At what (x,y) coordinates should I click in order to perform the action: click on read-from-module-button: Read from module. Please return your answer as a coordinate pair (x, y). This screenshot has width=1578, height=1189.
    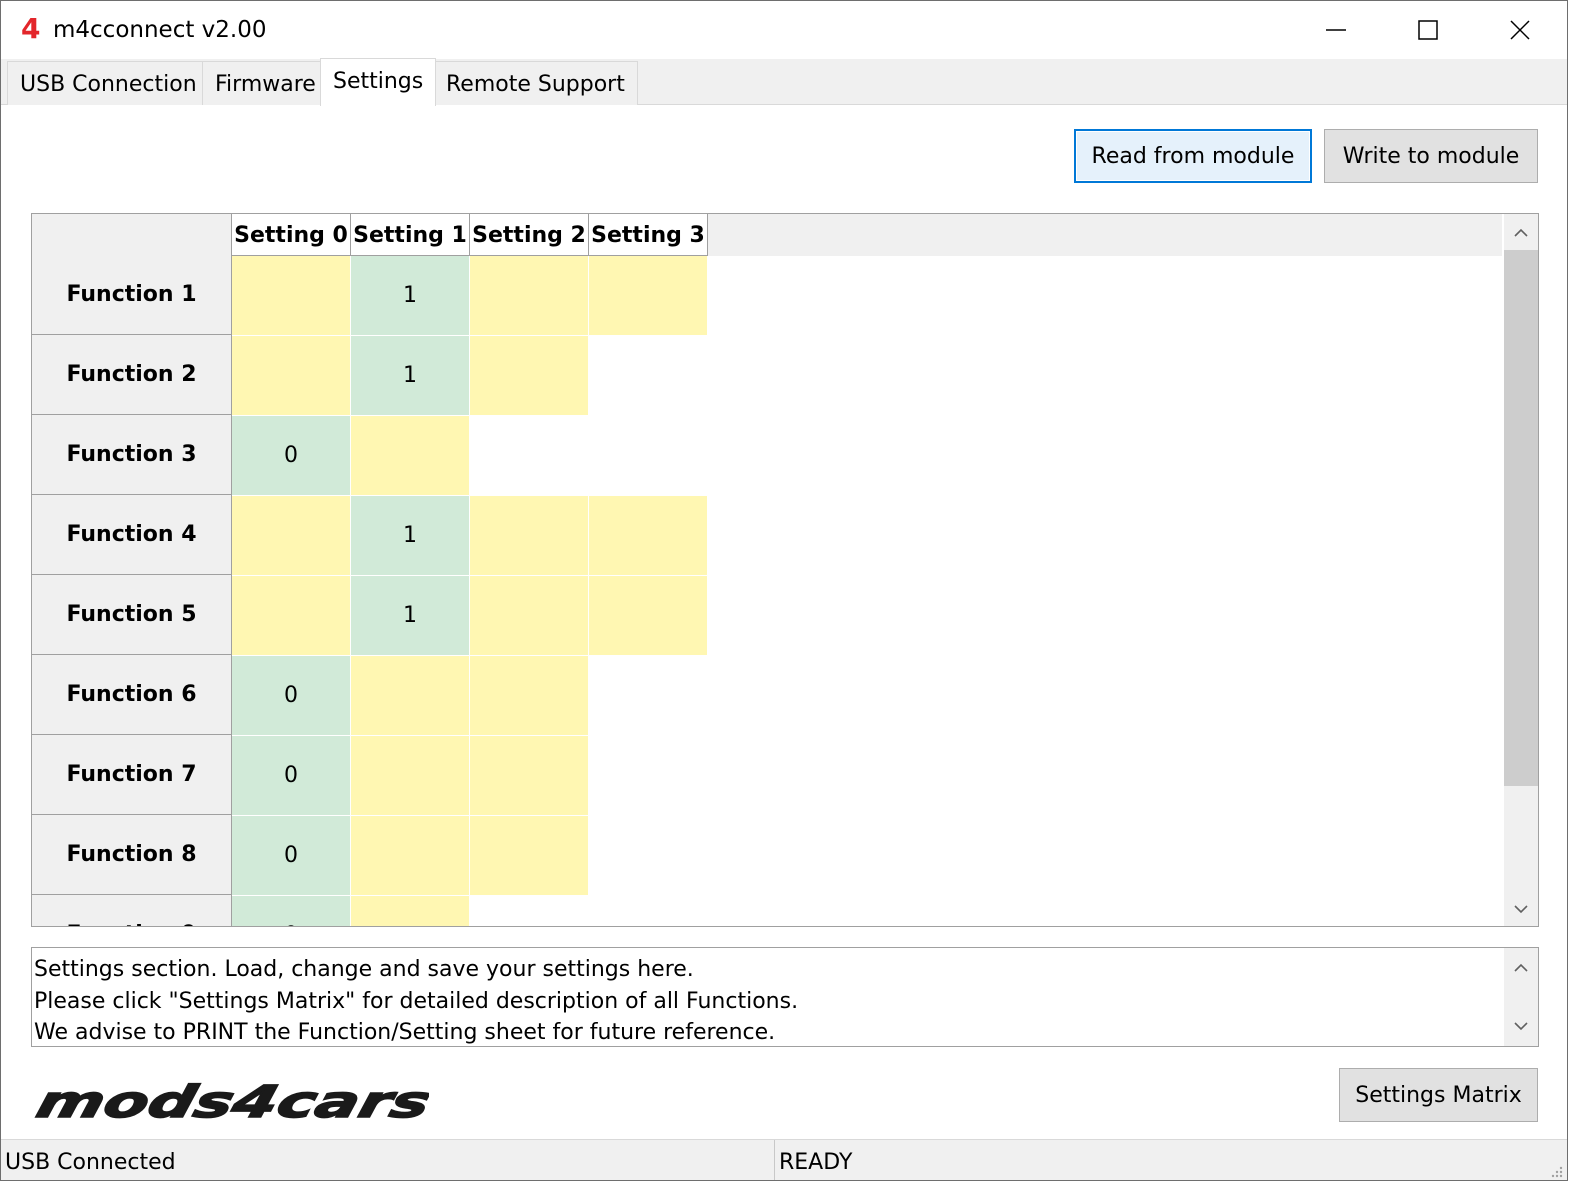
    Looking at the image, I should click on (1193, 156).